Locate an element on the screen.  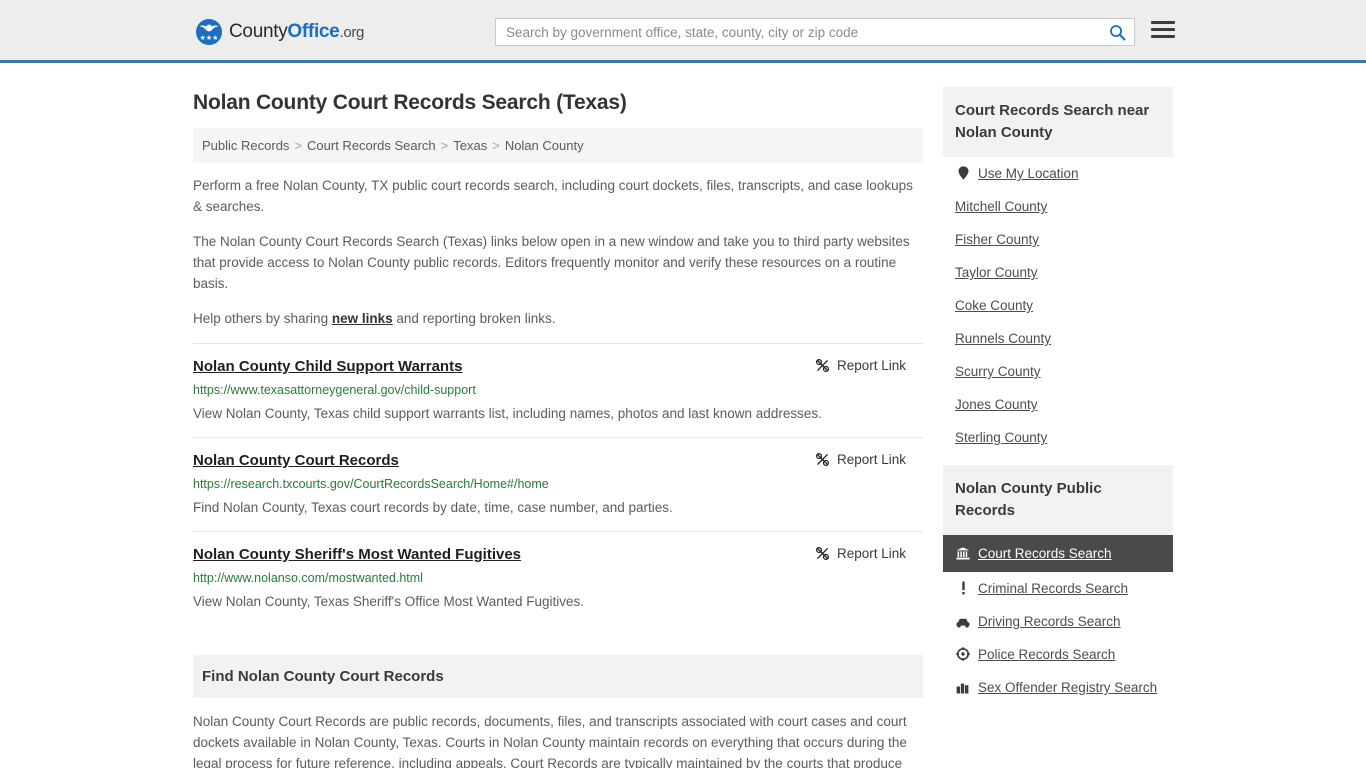
logo-stars: ★★★ is located at coordinates (209, 38).